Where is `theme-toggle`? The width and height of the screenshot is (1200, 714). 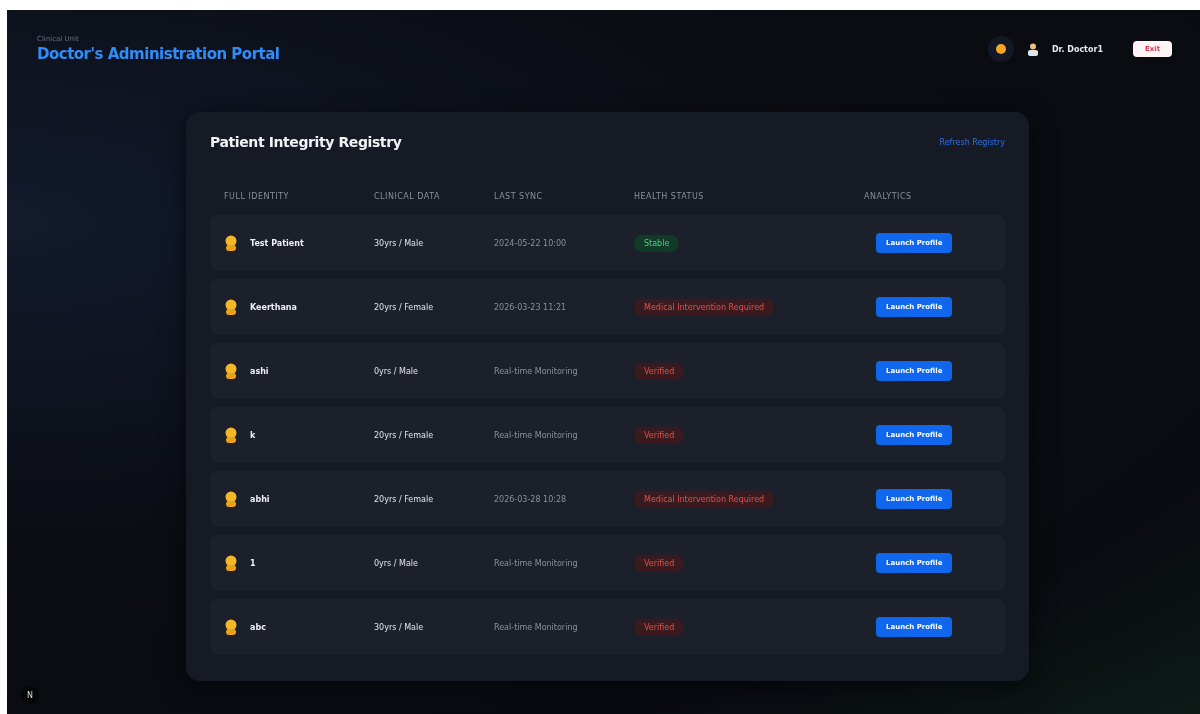
theme-toggle is located at coordinates (1000, 49).